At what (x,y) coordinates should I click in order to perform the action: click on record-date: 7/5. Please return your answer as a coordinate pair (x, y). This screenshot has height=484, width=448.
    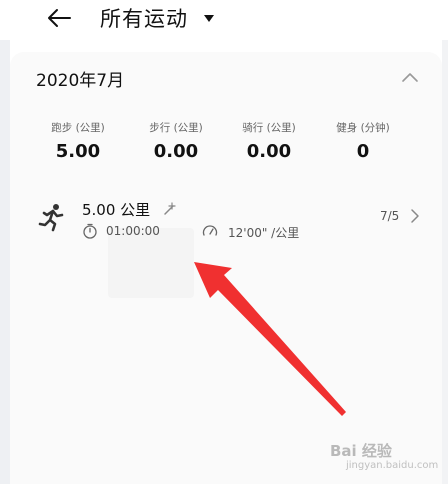
    Looking at the image, I should click on (390, 216).